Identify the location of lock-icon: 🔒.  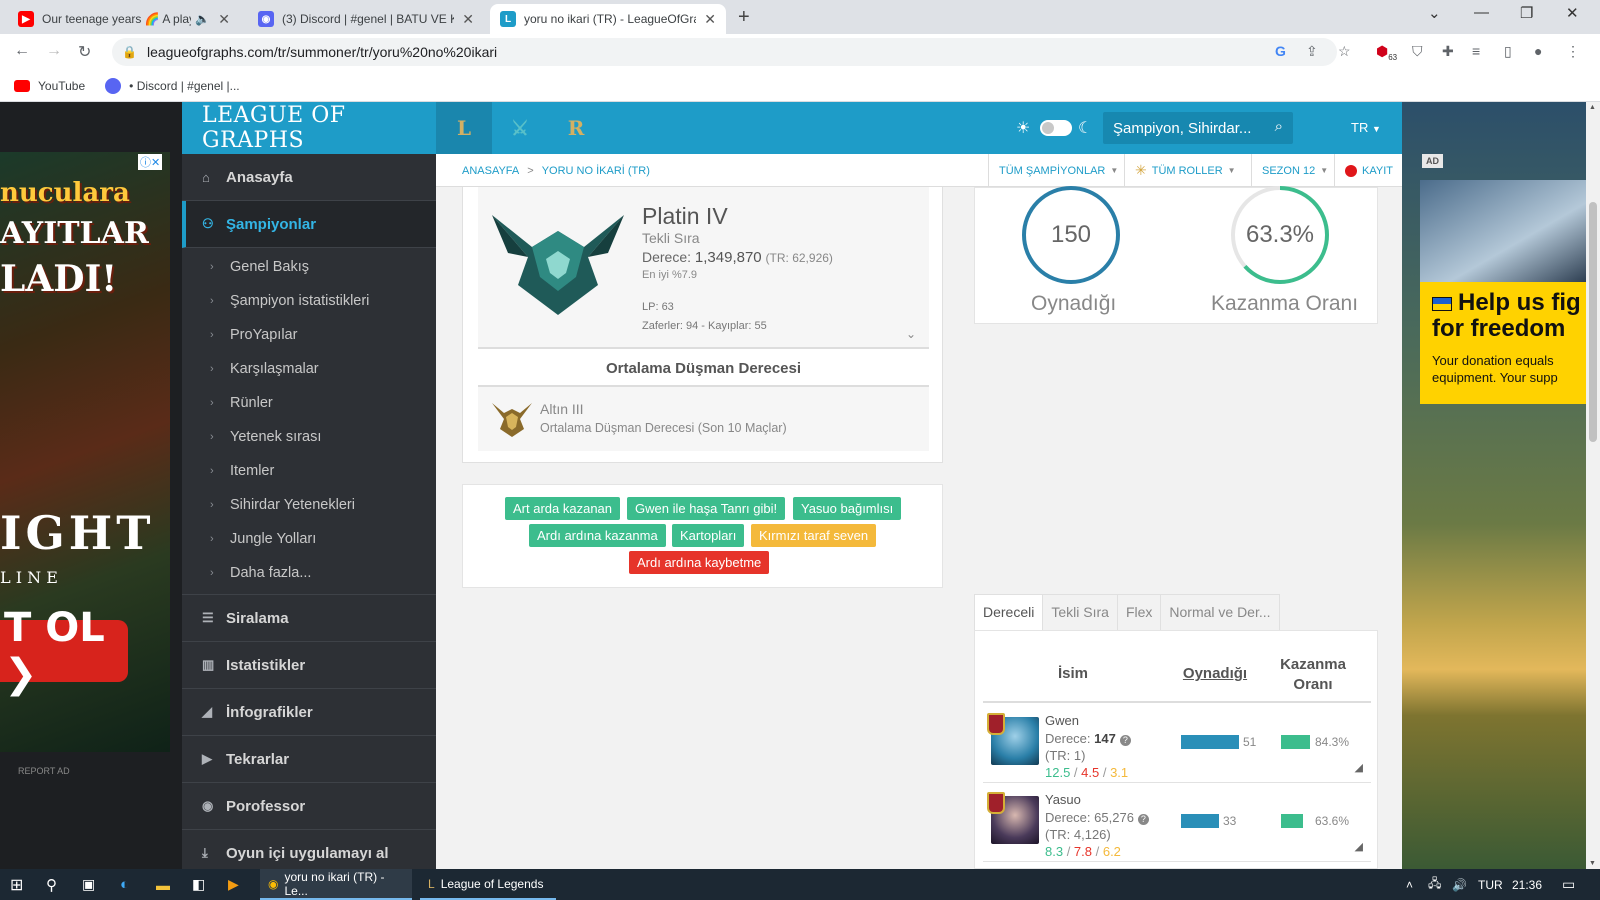
(129, 52).